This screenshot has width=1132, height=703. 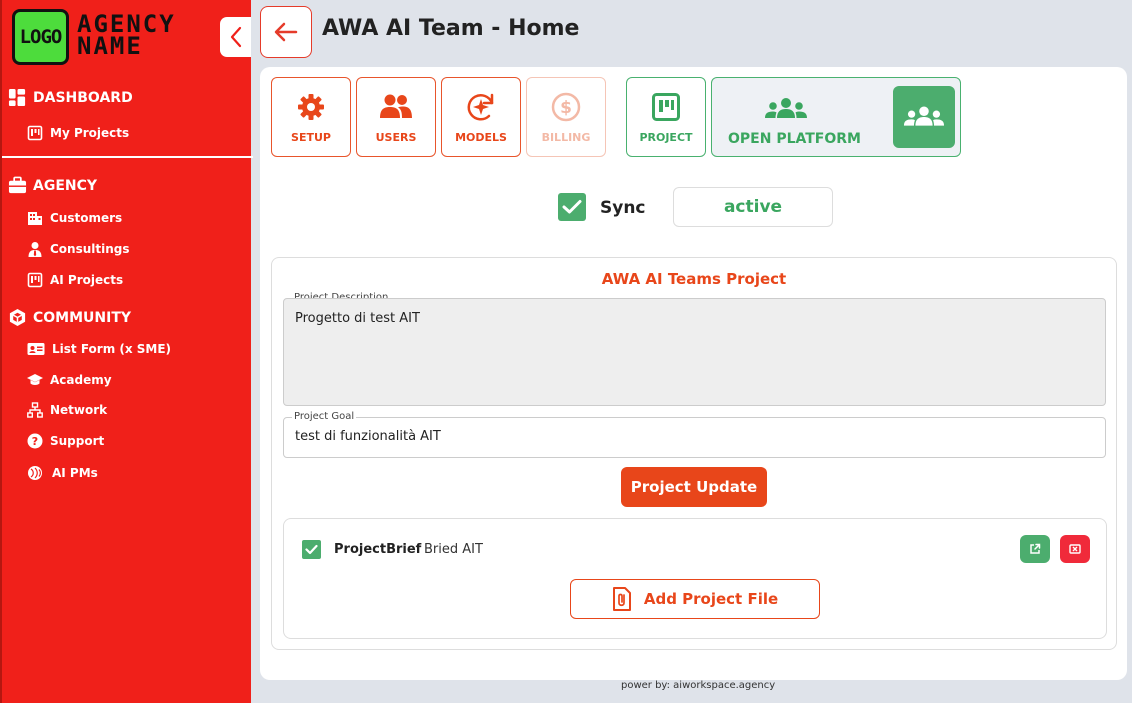 I want to click on chevron-left-icon, so click(x=235, y=37).